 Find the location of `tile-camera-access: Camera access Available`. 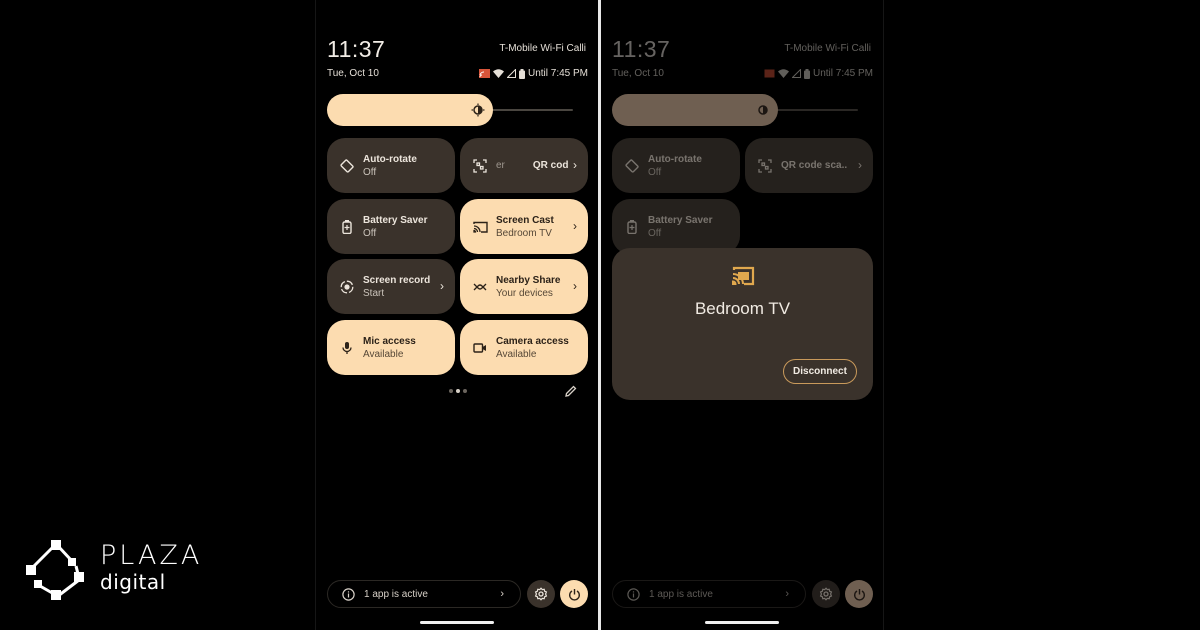

tile-camera-access: Camera access Available is located at coordinates (524, 347).